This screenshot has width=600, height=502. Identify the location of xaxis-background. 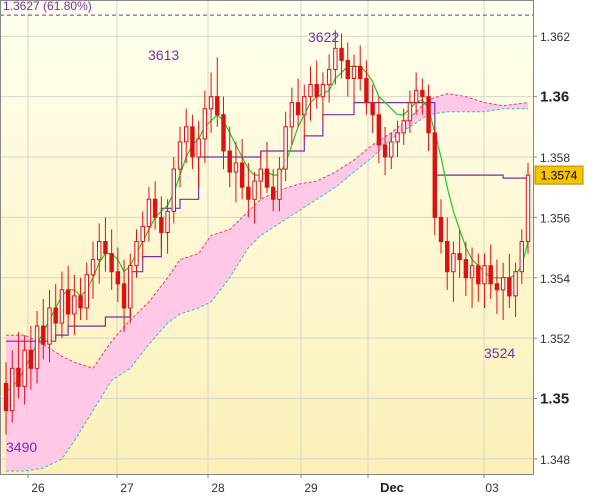
(300, 485).